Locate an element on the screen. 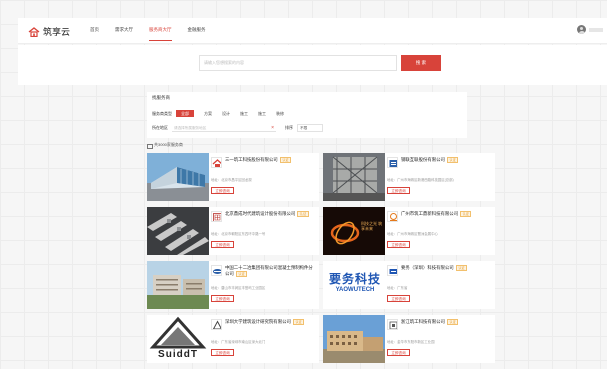  nav-finance: 金融服务 is located at coordinates (197, 31).